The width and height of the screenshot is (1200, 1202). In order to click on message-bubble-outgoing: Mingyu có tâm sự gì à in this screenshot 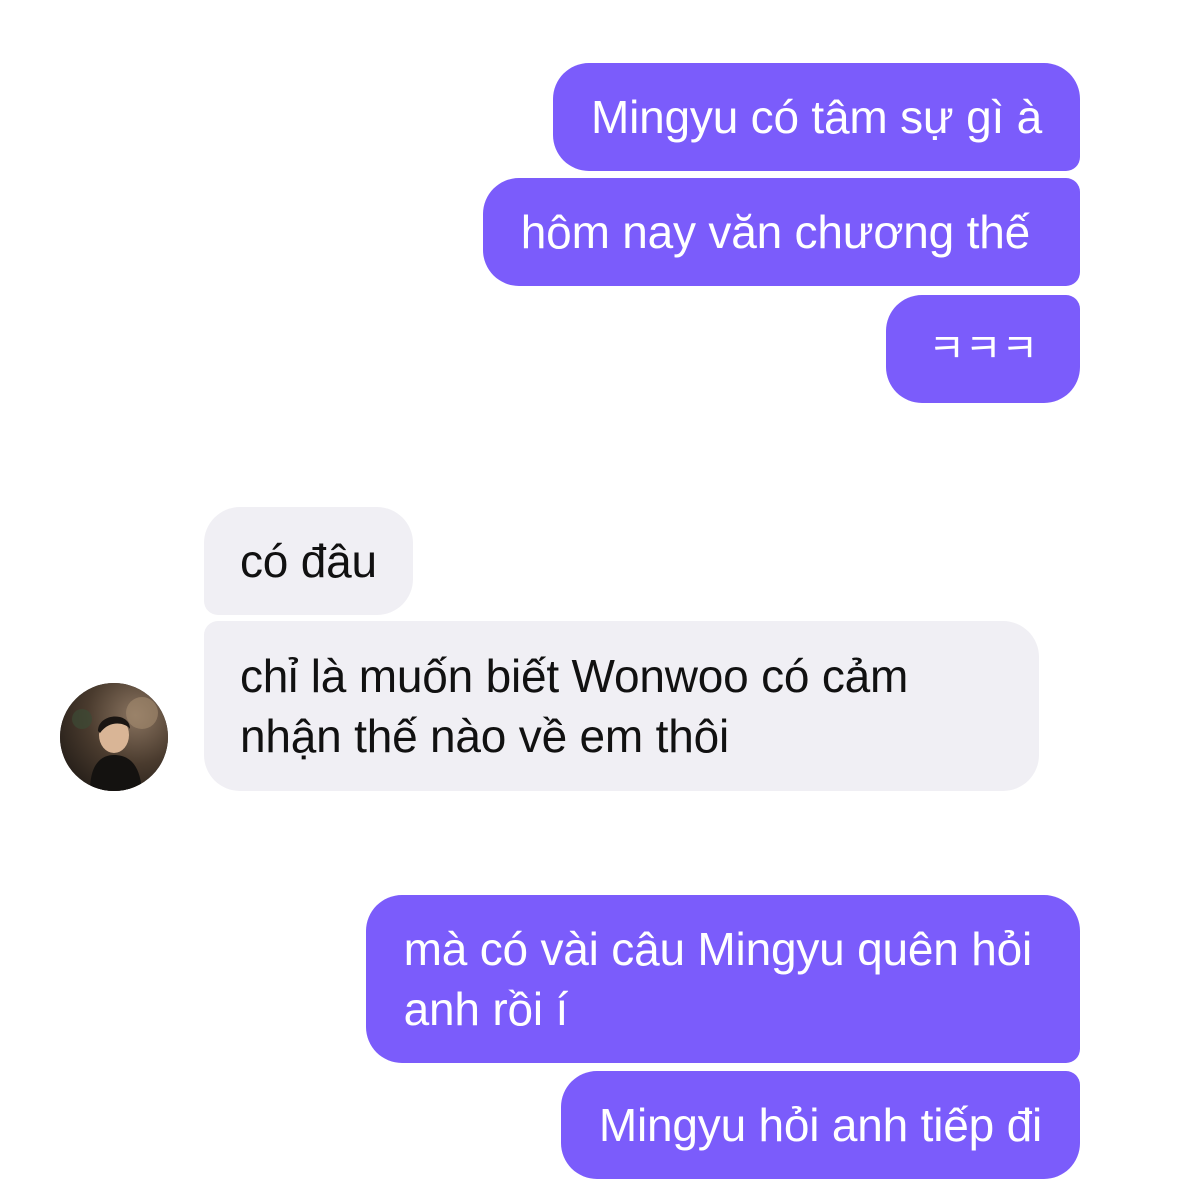, I will do `click(816, 117)`.